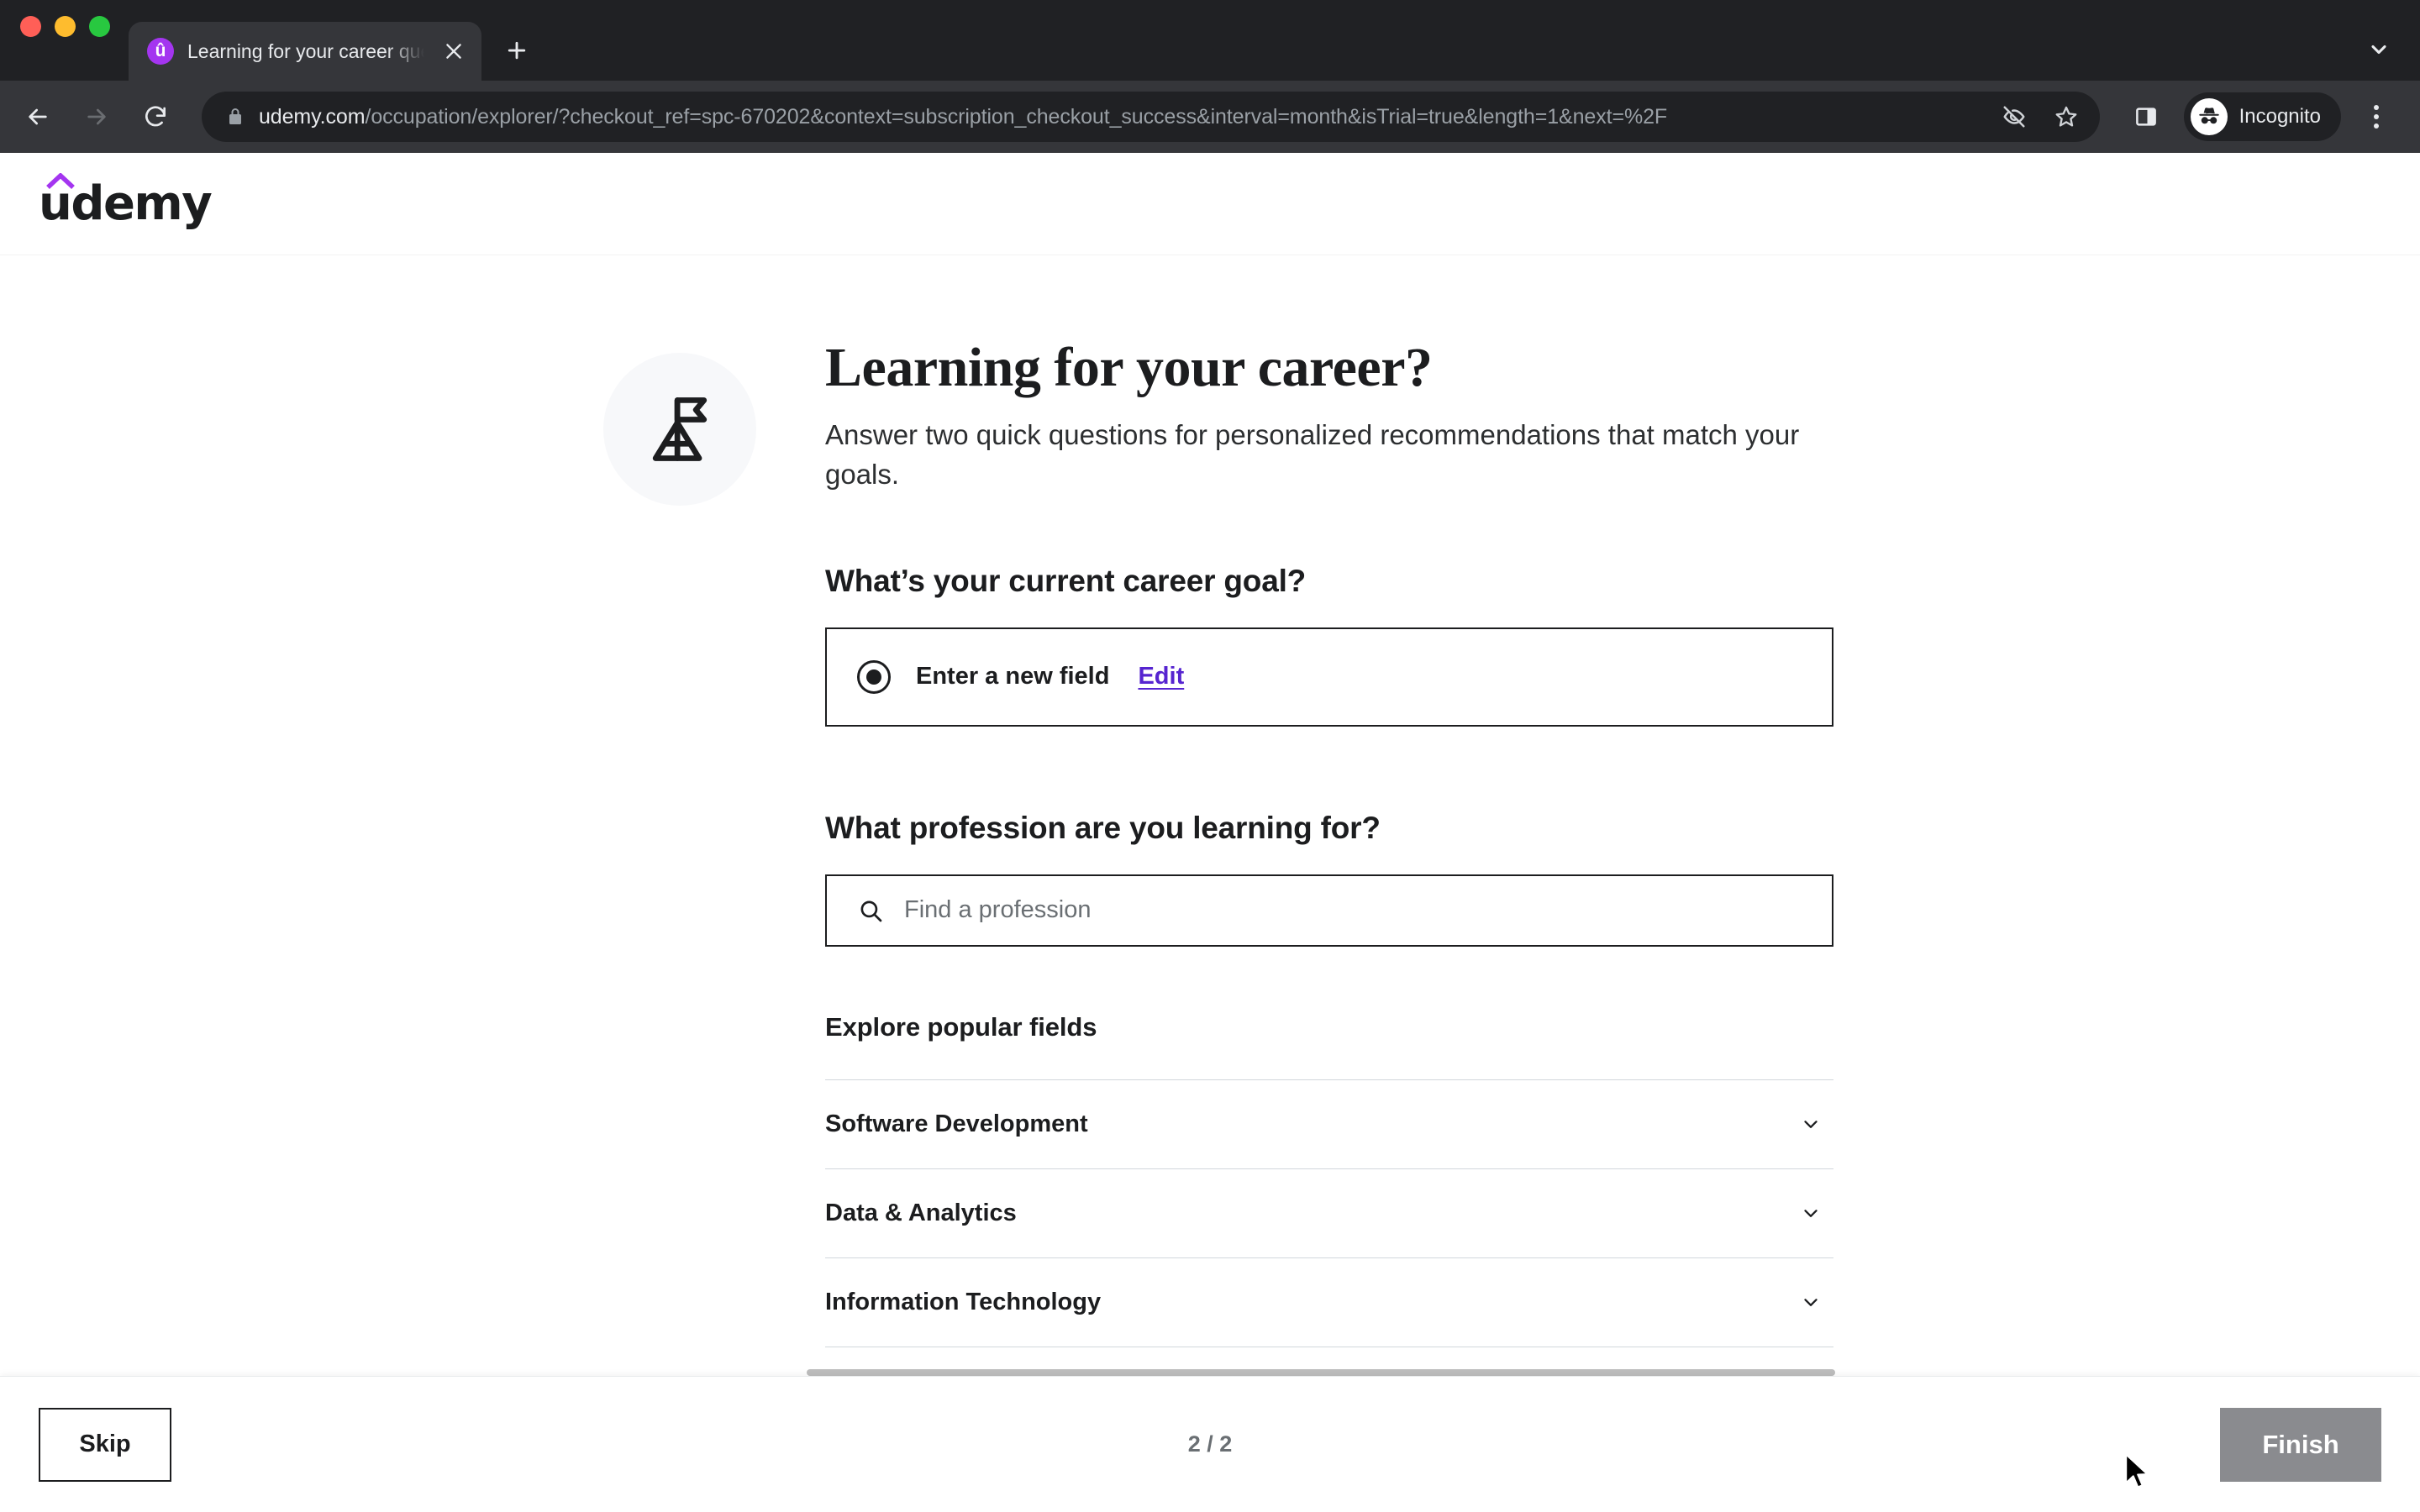  What do you see at coordinates (2146, 116) in the screenshot?
I see `side-panel-icon` at bounding box center [2146, 116].